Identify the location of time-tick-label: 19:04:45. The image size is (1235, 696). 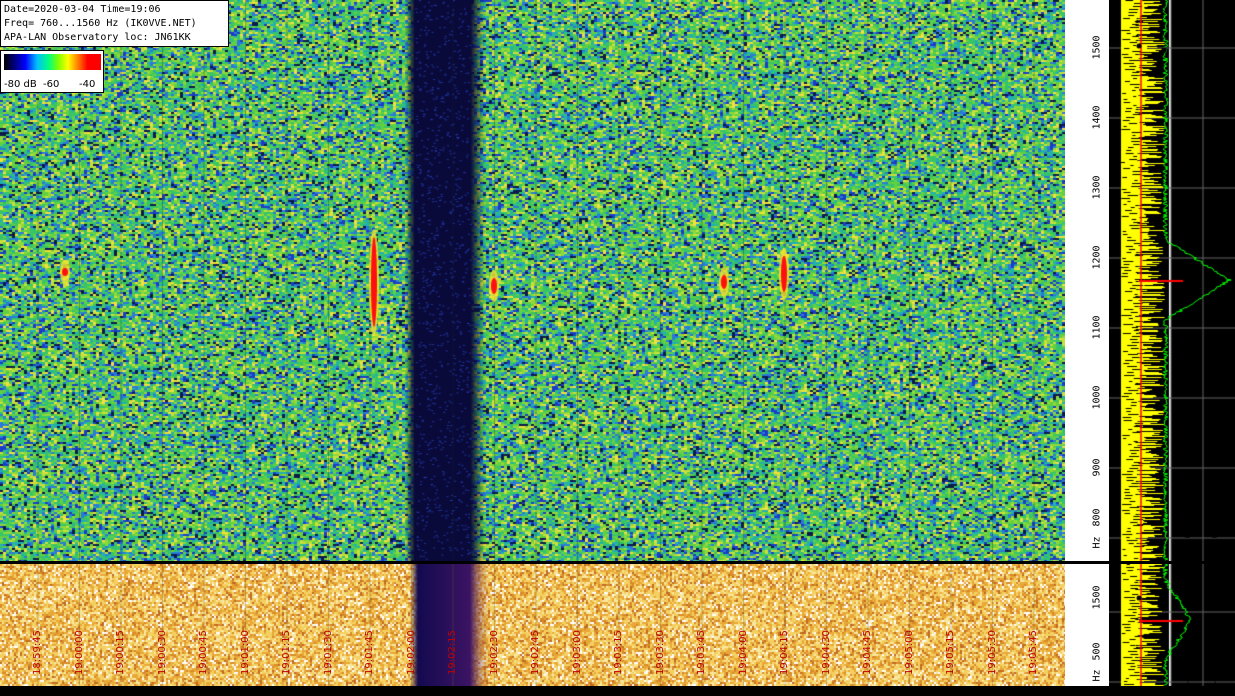
(867, 652).